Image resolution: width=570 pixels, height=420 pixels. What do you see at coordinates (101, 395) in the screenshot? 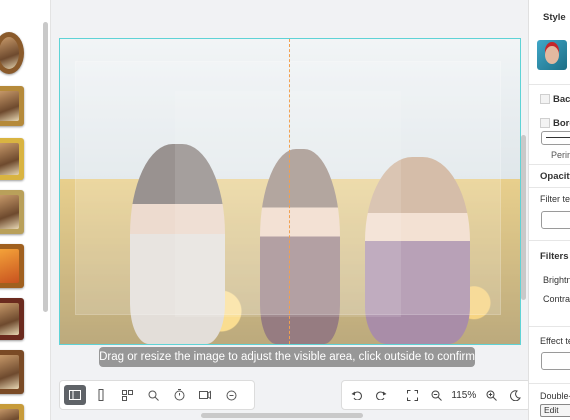
I see `split-icon` at bounding box center [101, 395].